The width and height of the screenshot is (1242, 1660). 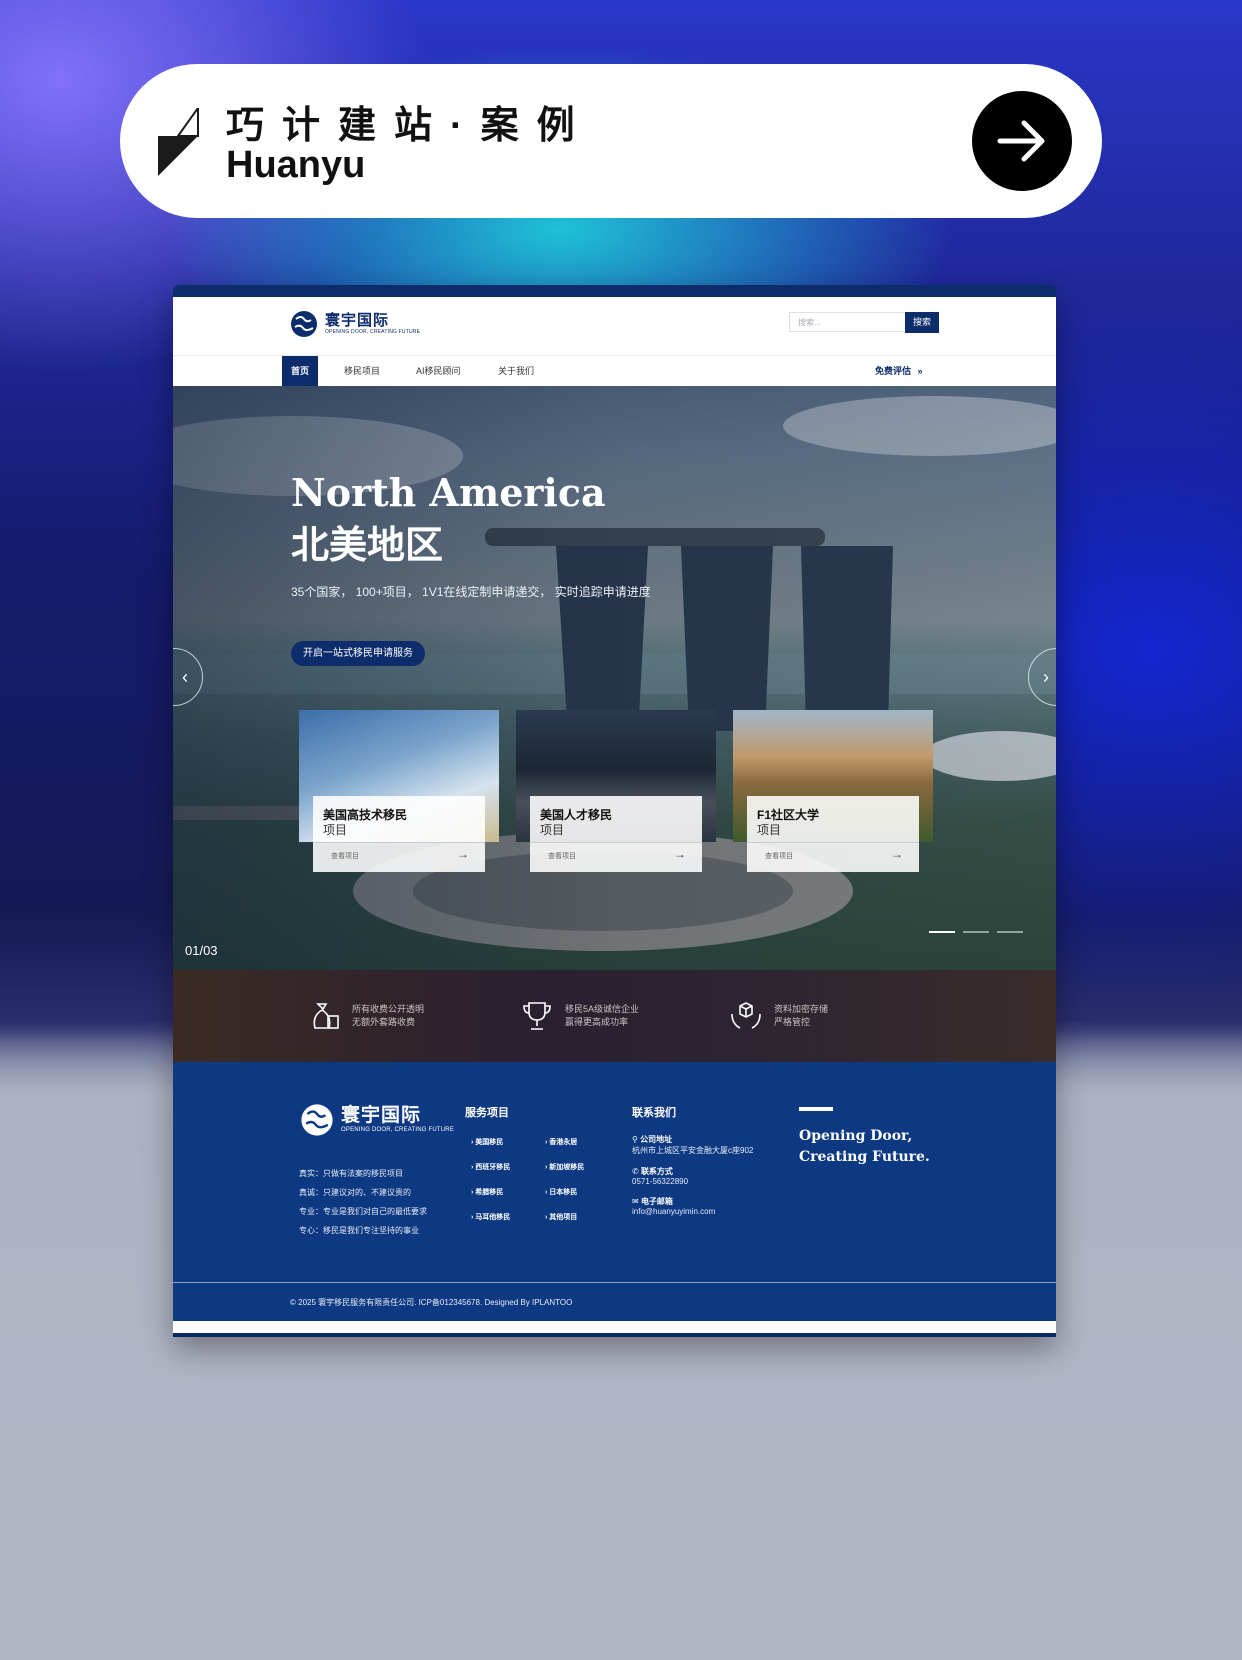 What do you see at coordinates (864, 1157) in the screenshot?
I see `slogan-line: Creating Future.` at bounding box center [864, 1157].